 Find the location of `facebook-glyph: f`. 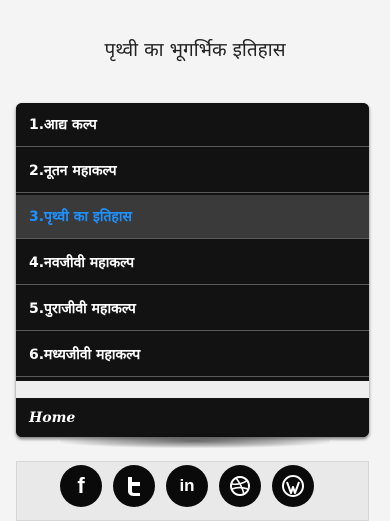

facebook-glyph: f is located at coordinates (81, 485).